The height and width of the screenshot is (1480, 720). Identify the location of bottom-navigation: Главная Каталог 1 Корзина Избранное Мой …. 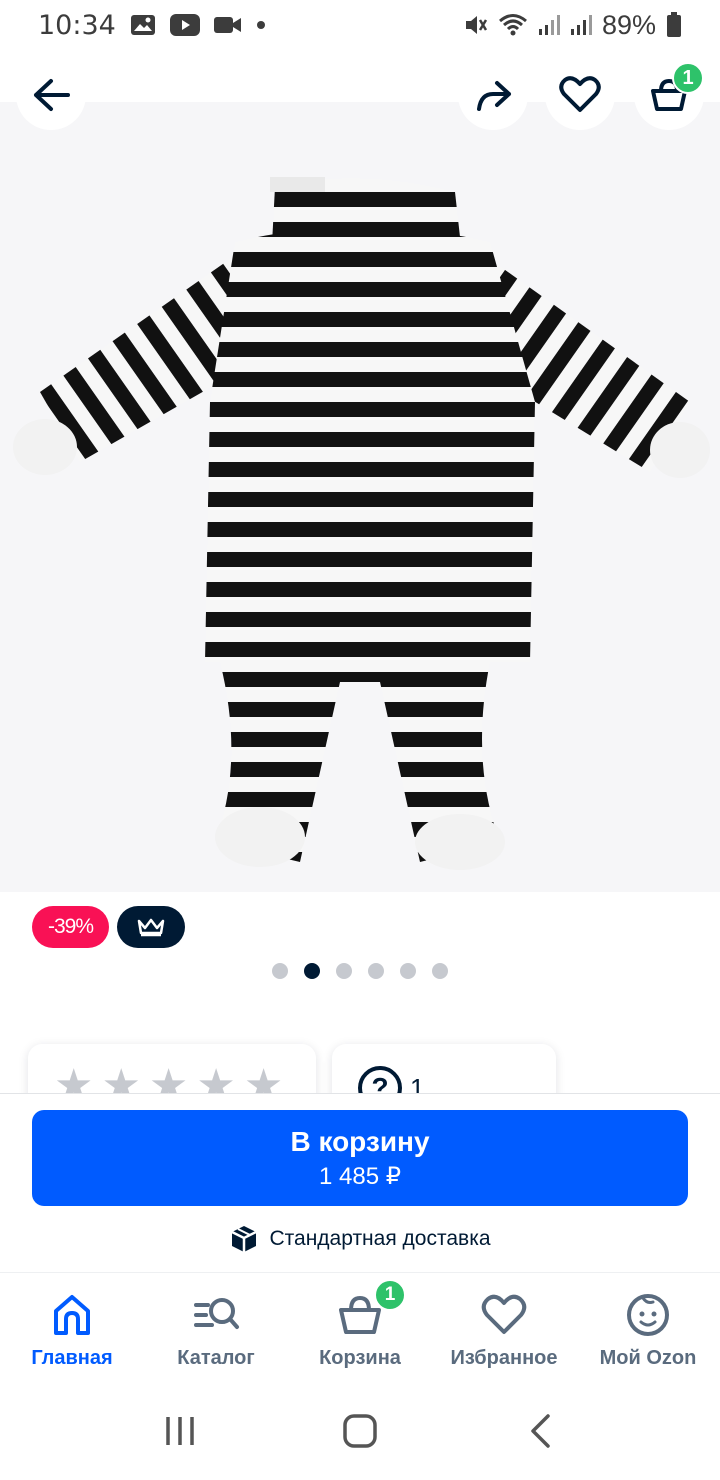
(360, 1327).